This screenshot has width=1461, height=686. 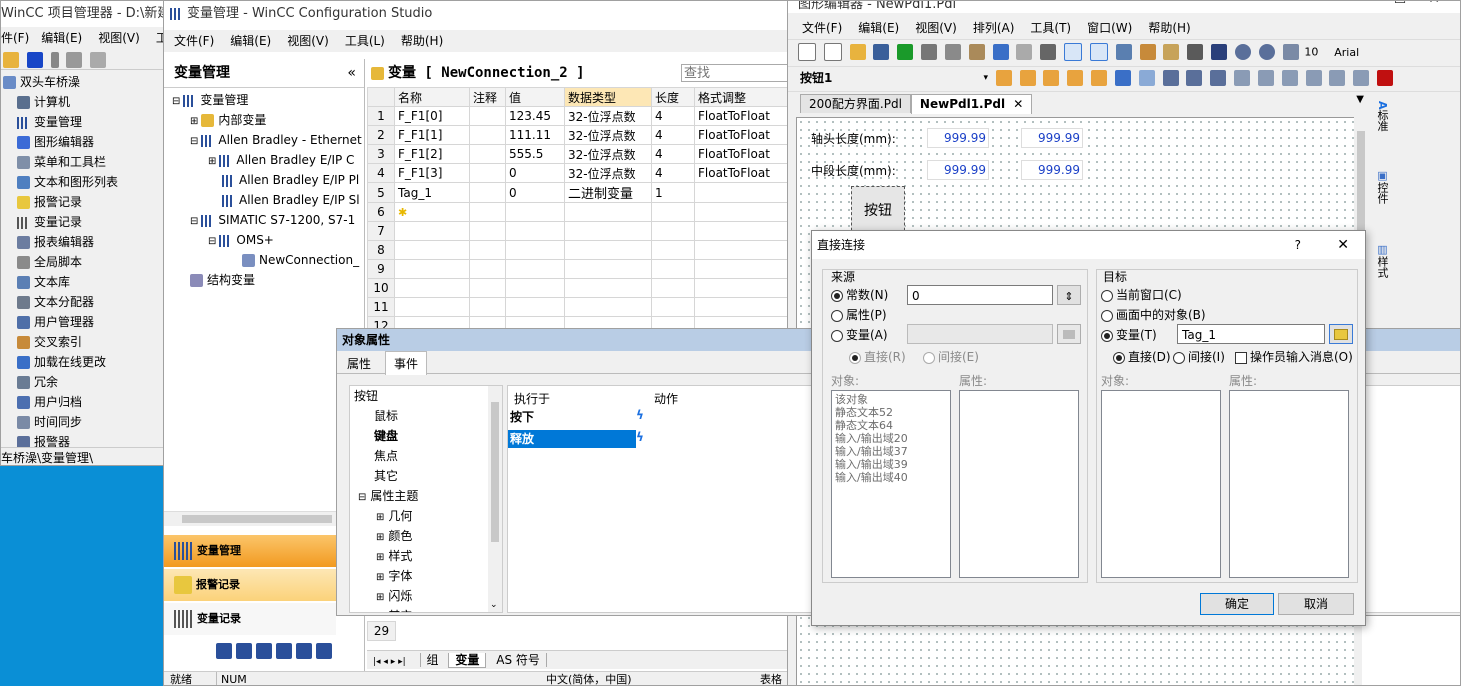 I want to click on flip-icon, so click(x=1170, y=78).